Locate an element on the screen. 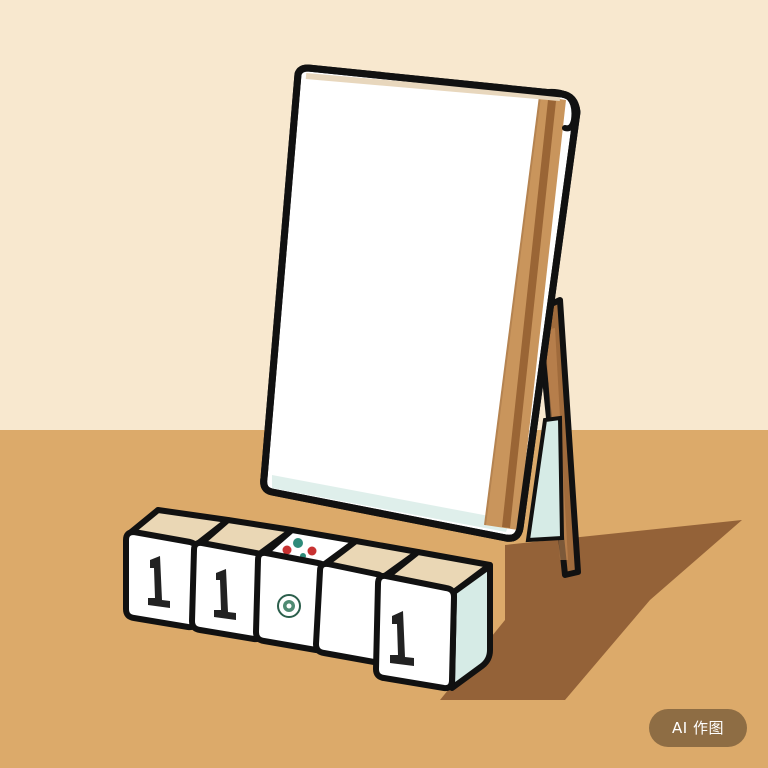 This screenshot has height=768, width=768. ai-watermark-badge: AI 作图 is located at coordinates (698, 728).